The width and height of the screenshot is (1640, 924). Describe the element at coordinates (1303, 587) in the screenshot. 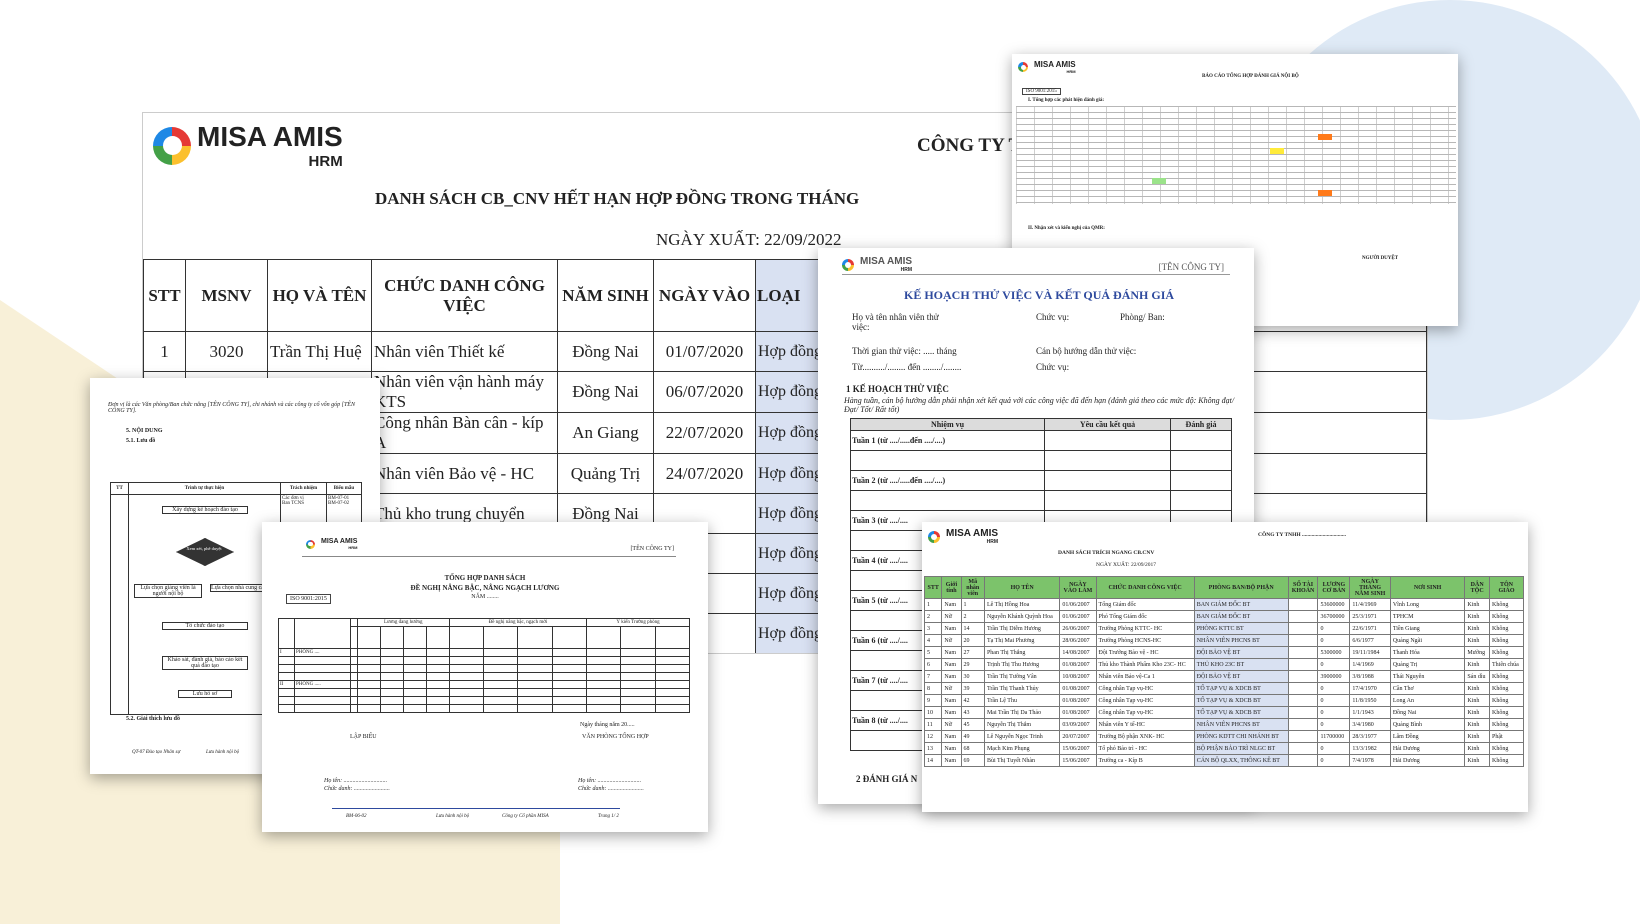

I see `summary-col-header: SỐ TÀI KHOẢN` at that location.